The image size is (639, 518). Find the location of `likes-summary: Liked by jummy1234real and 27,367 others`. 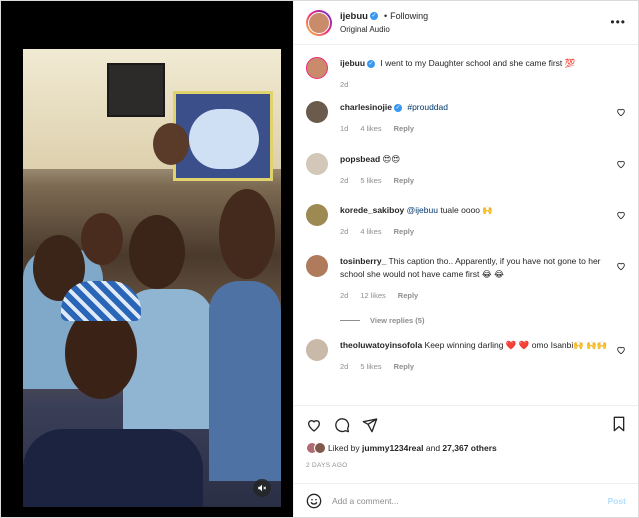

likes-summary: Liked by jummy1234real and 27,367 others is located at coordinates (466, 448).